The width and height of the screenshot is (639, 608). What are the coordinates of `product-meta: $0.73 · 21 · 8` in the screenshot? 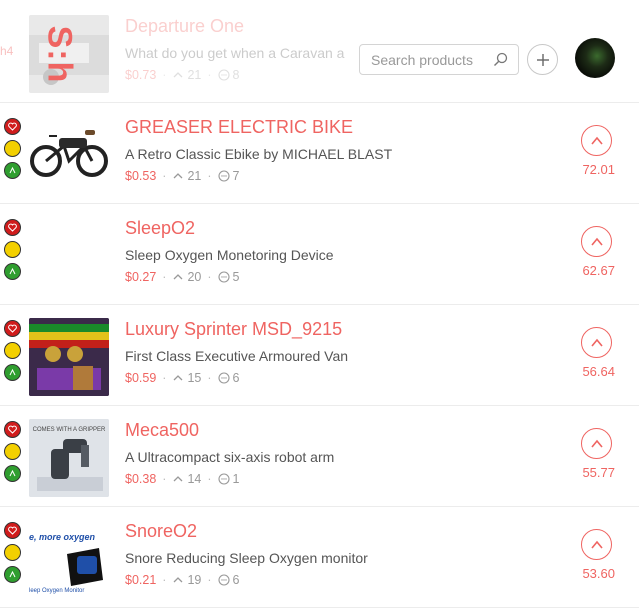 It's located at (182, 75).